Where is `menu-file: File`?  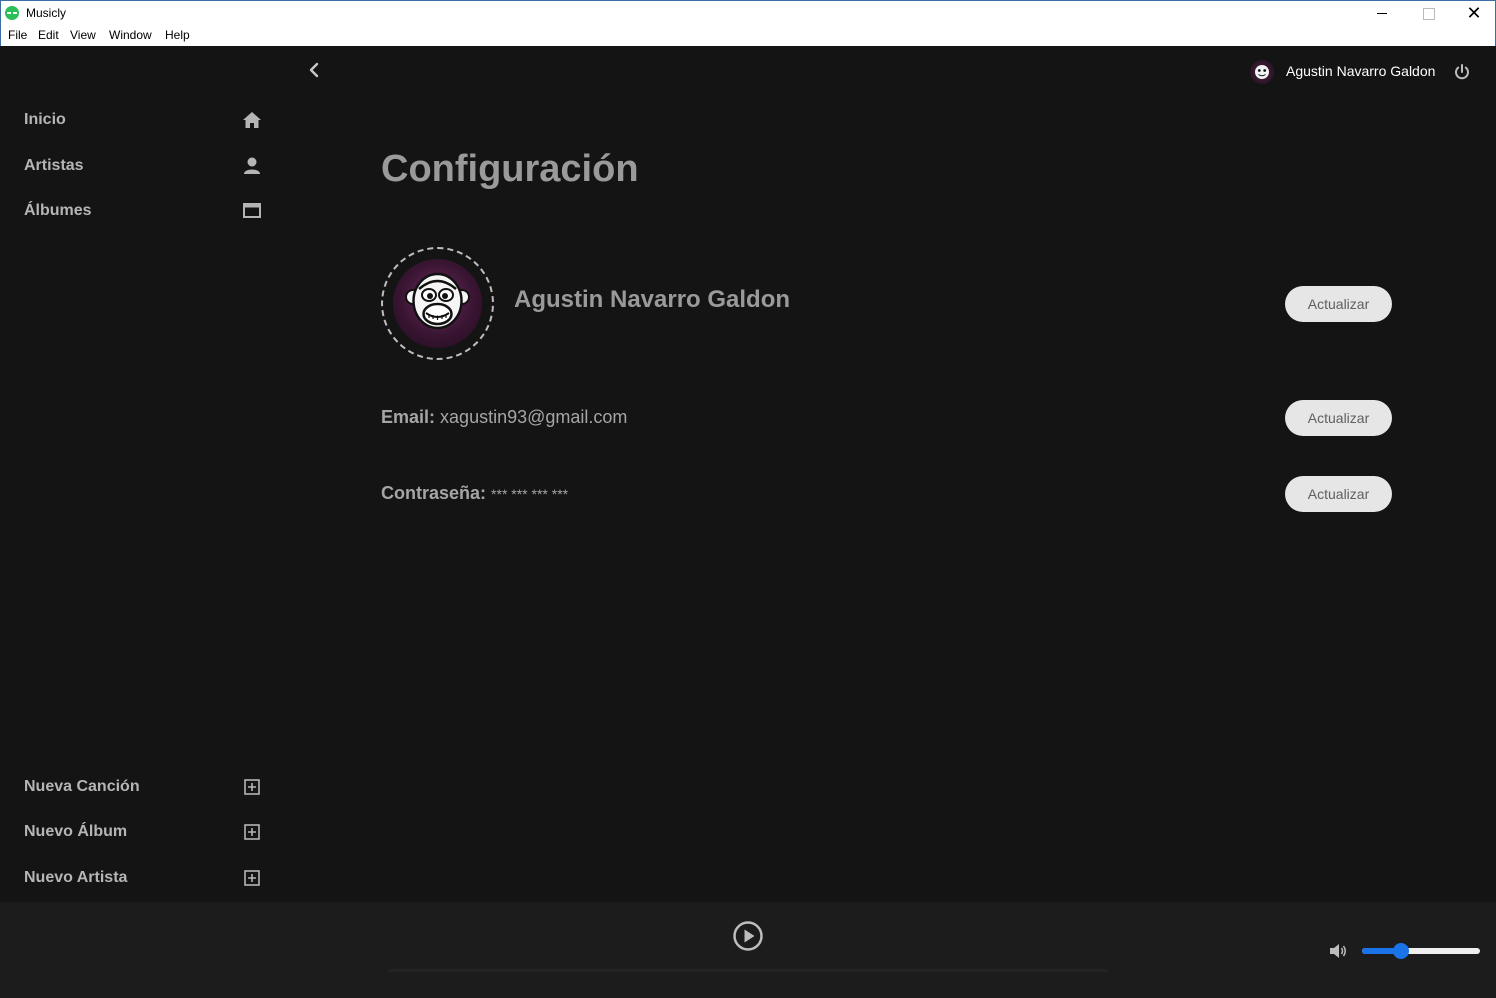 menu-file: File is located at coordinates (17, 35).